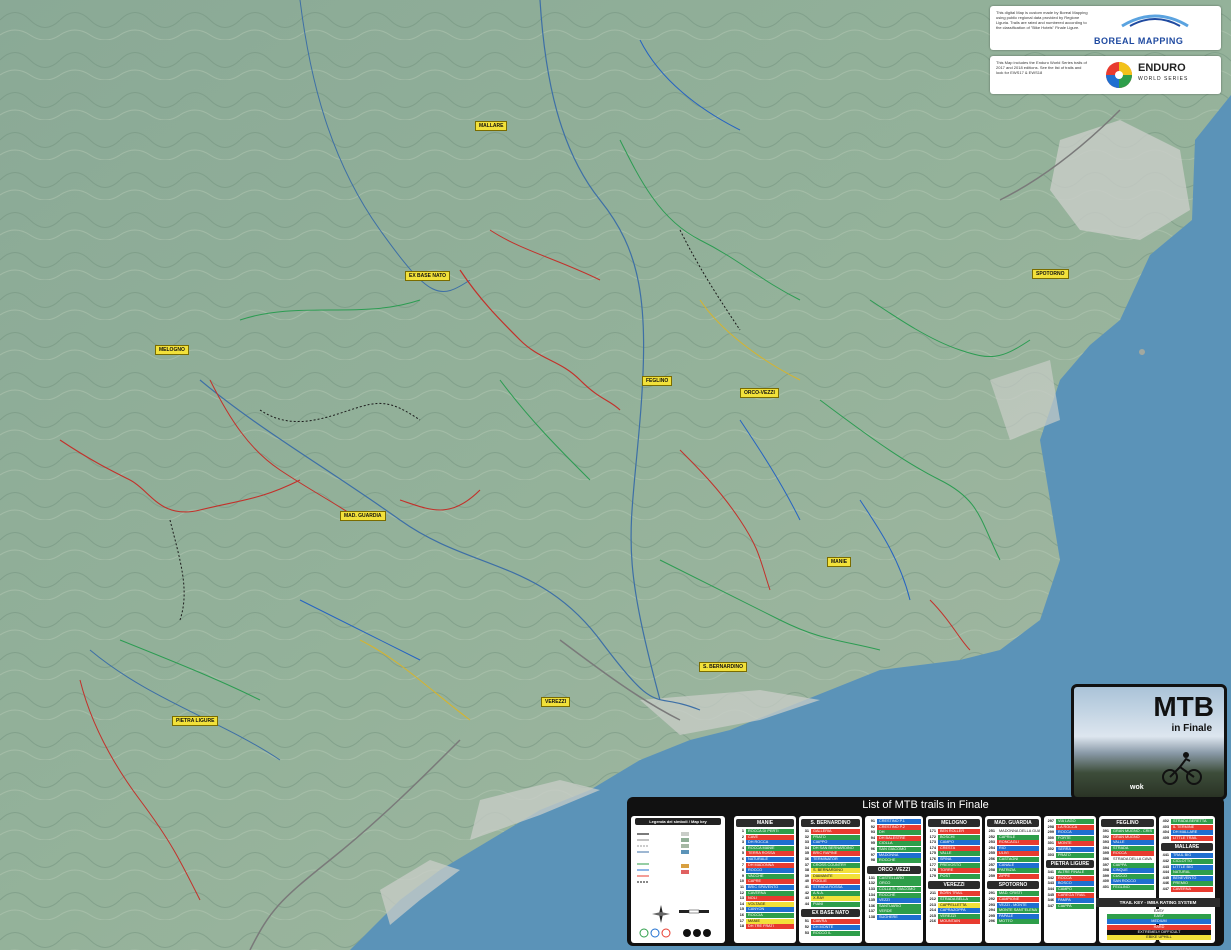 This screenshot has height=950, width=1231. I want to click on trail-row: 215 VEREZZI, so click(954, 916).